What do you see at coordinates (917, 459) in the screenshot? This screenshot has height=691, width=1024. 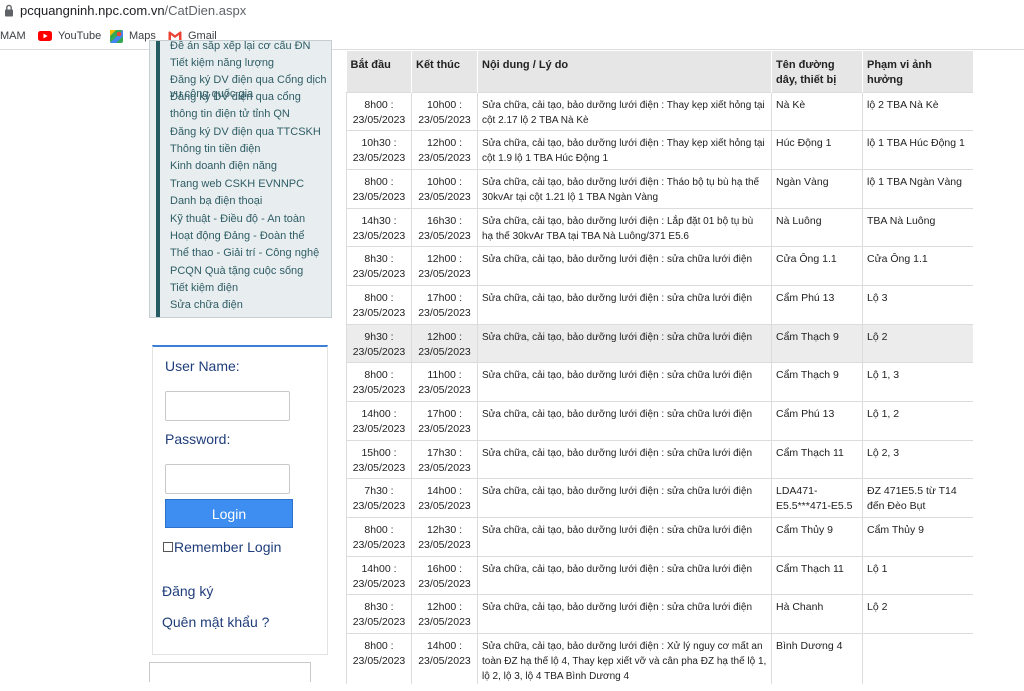 I see `cell-scope: Lộ 2, 3` at bounding box center [917, 459].